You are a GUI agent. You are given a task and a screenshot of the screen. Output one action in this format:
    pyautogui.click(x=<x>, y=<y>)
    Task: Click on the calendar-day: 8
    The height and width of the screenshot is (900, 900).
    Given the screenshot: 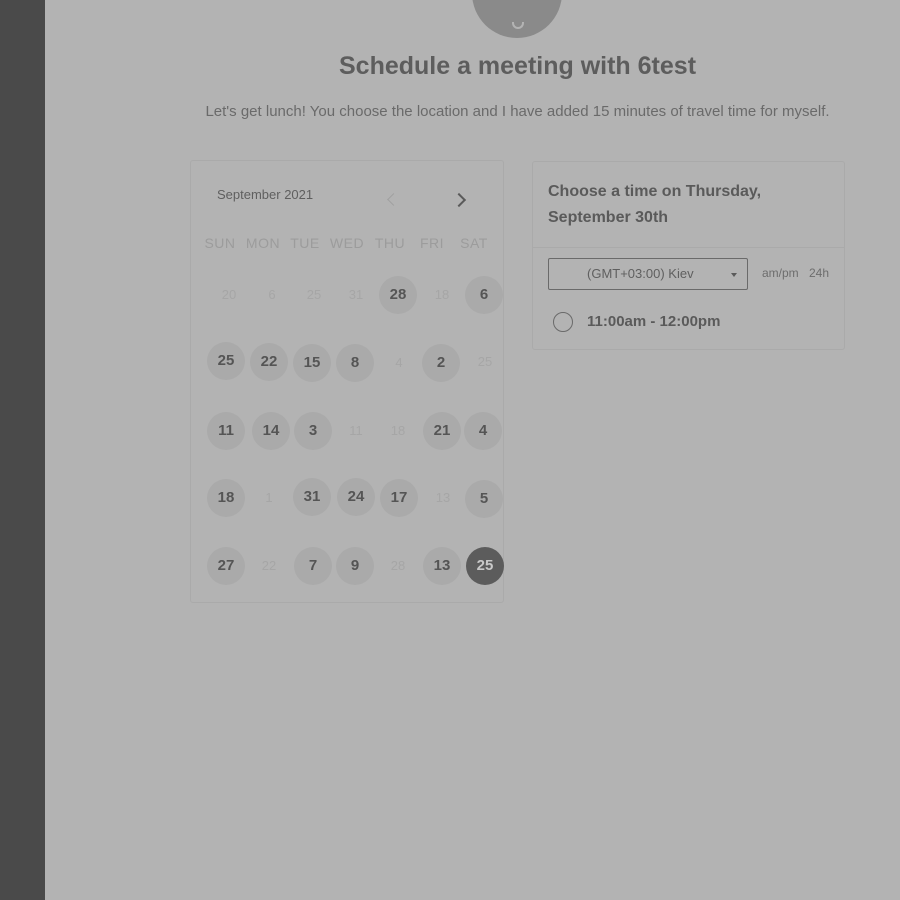 What is the action you would take?
    pyautogui.click(x=355, y=363)
    